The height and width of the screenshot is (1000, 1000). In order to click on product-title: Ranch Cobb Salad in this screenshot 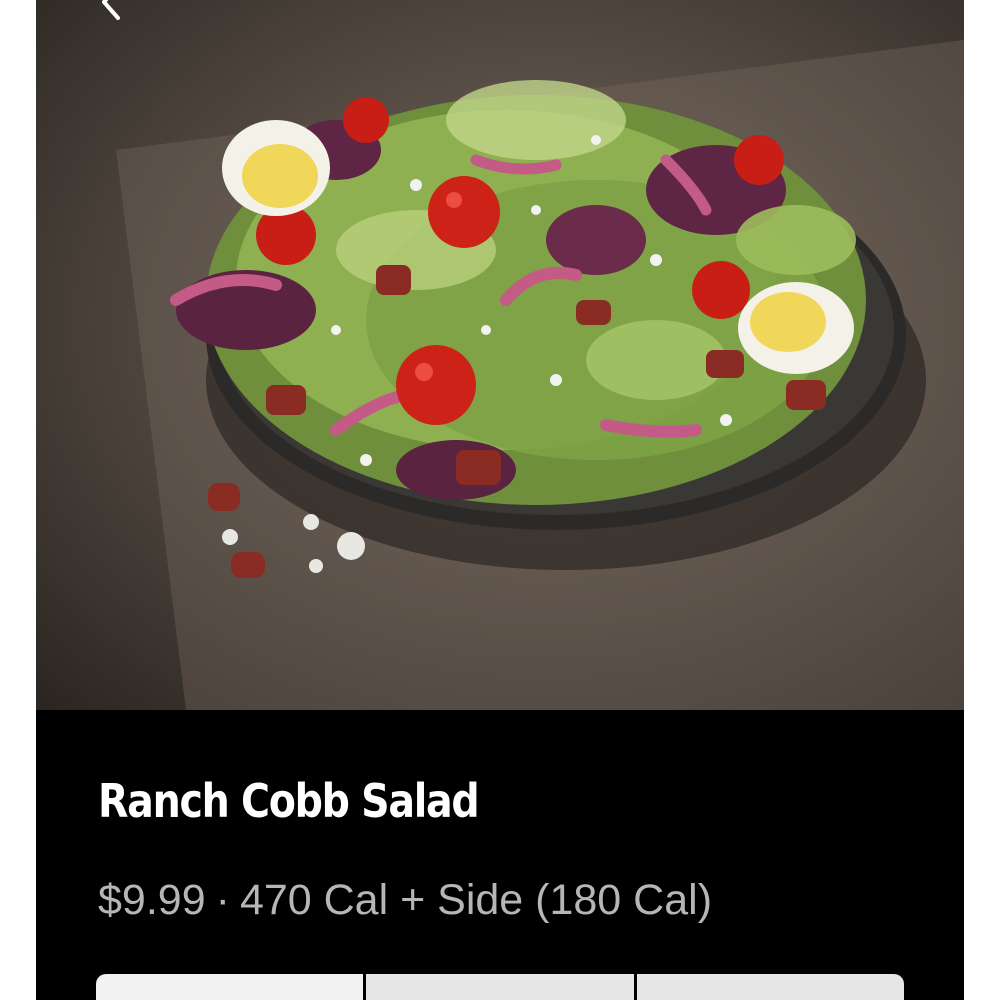, I will do `click(289, 801)`.